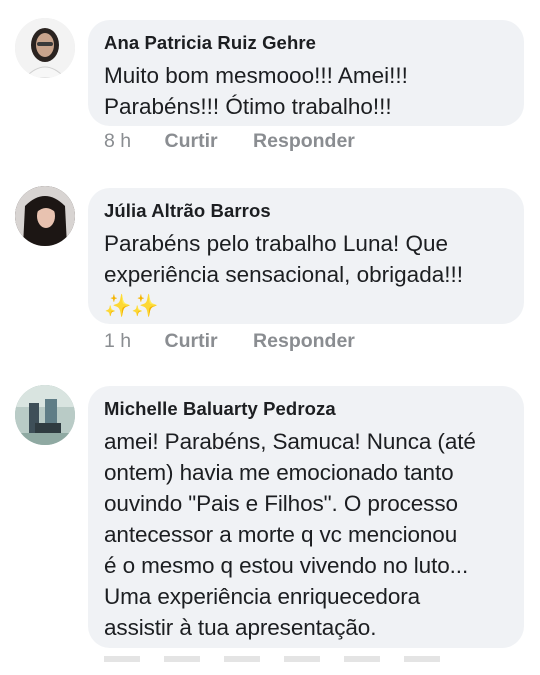 The height and width of the screenshot is (675, 540). What do you see at coordinates (244, 341) in the screenshot?
I see `comment-actions: 1 h Curtir Responder` at bounding box center [244, 341].